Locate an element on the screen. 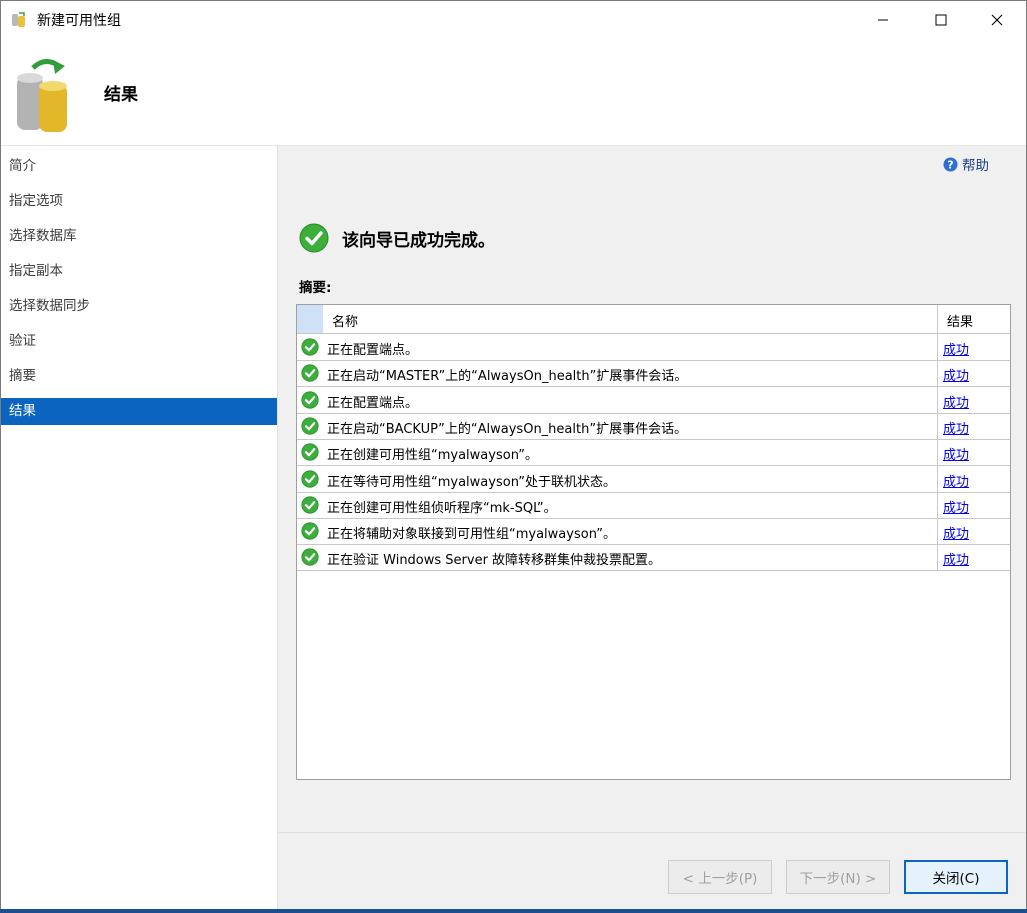 This screenshot has height=913, width=1027. help-link: ? 帮助 is located at coordinates (966, 164).